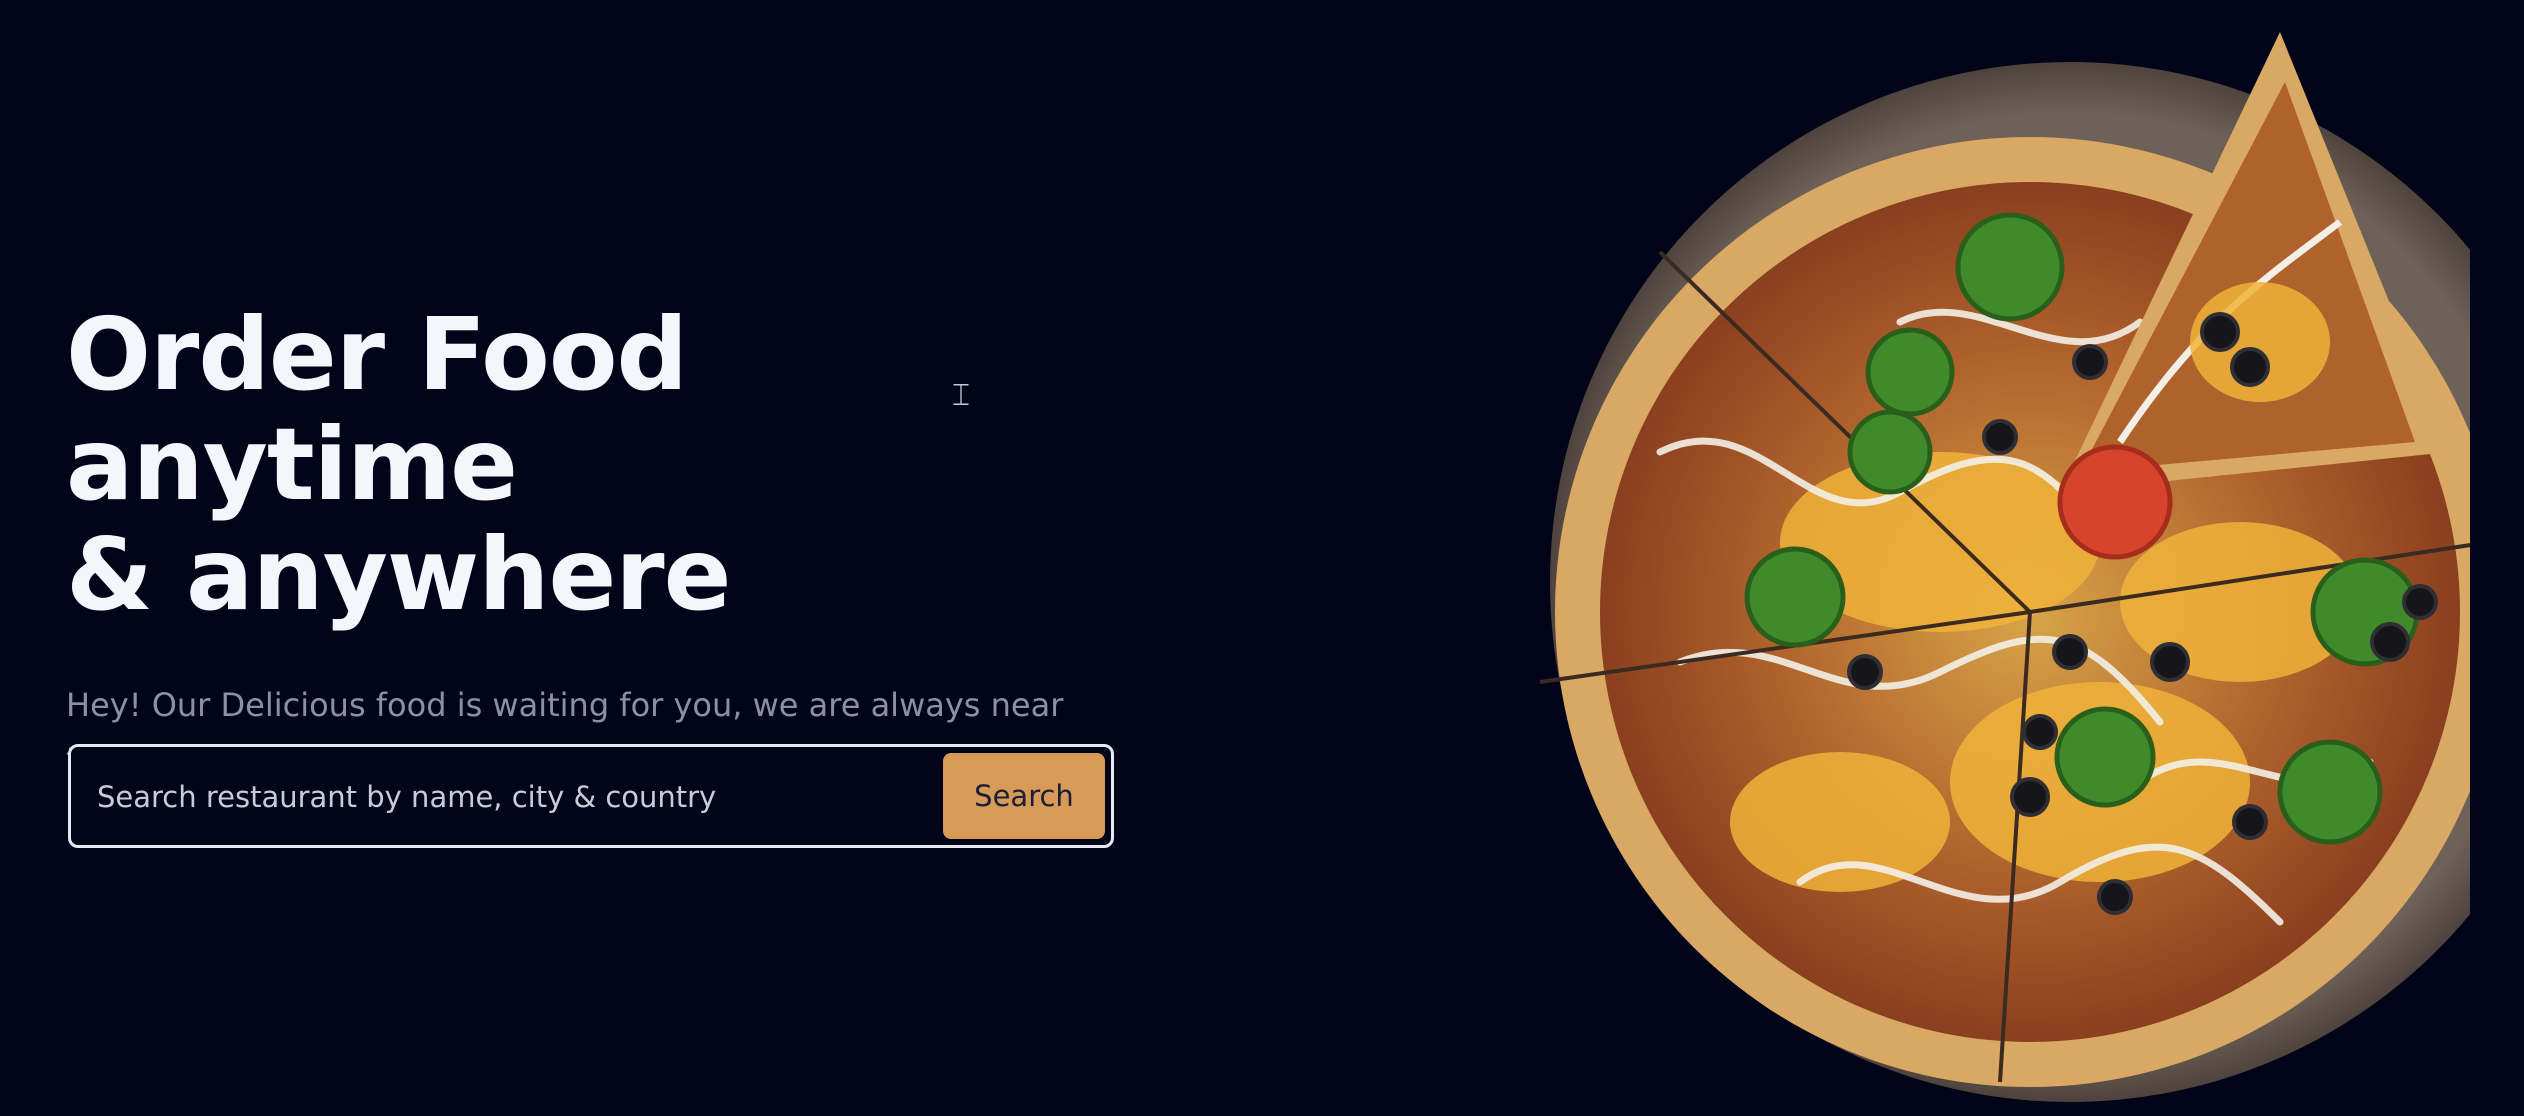 This screenshot has width=2524, height=1116. Describe the element at coordinates (961, 395) in the screenshot. I see `text-cursor-icon: ⌶` at that location.